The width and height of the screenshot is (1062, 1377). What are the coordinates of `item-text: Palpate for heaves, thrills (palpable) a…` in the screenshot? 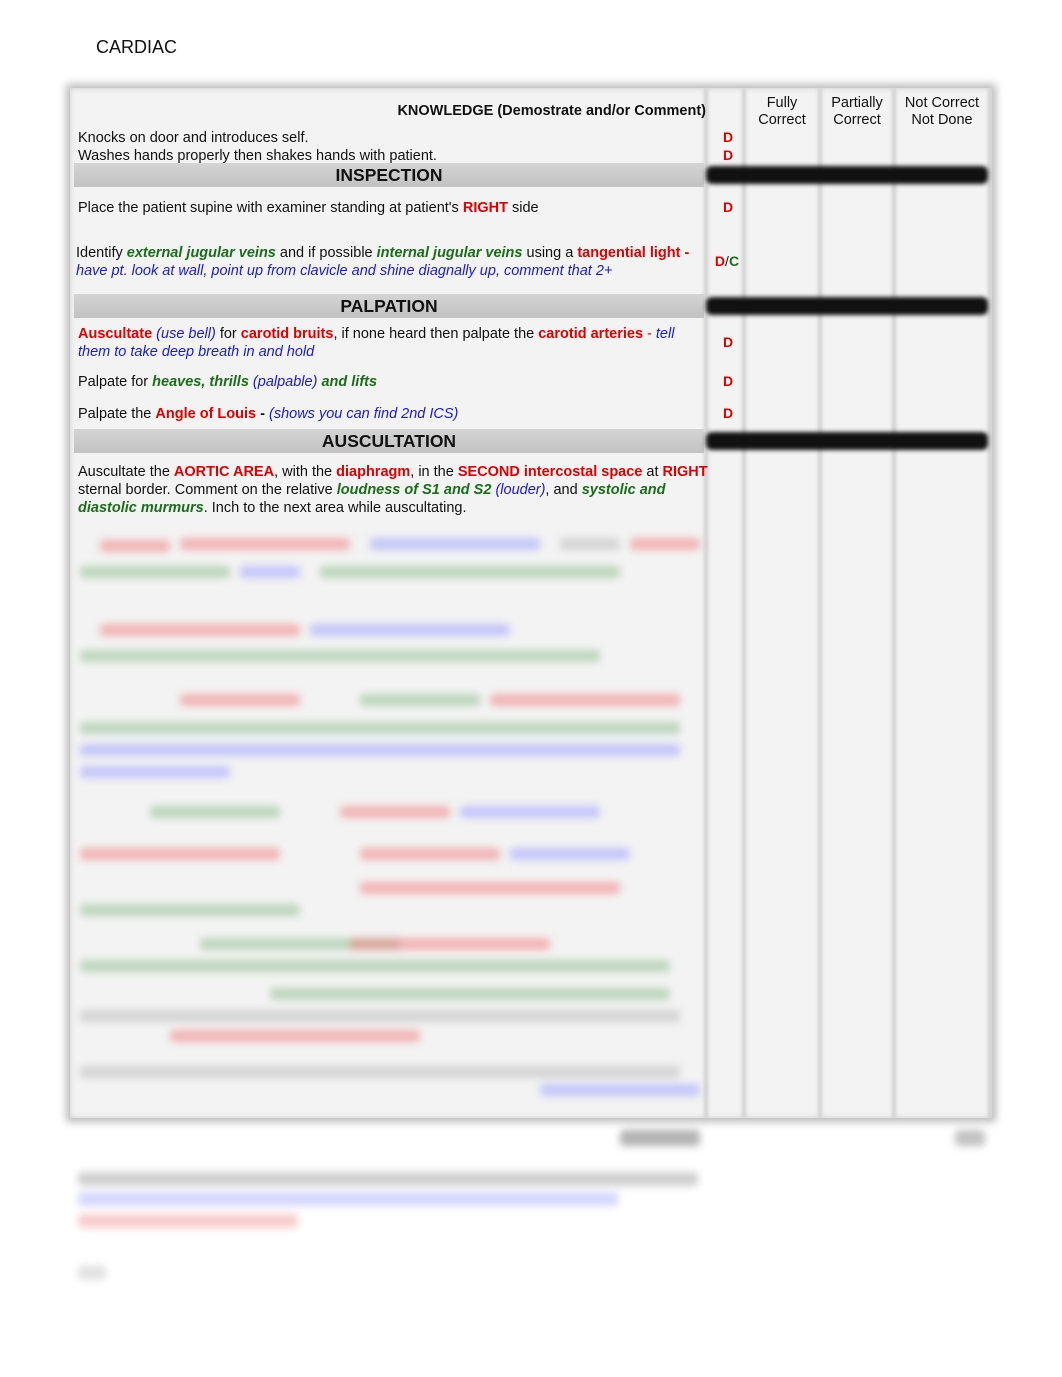 It's located at (393, 382).